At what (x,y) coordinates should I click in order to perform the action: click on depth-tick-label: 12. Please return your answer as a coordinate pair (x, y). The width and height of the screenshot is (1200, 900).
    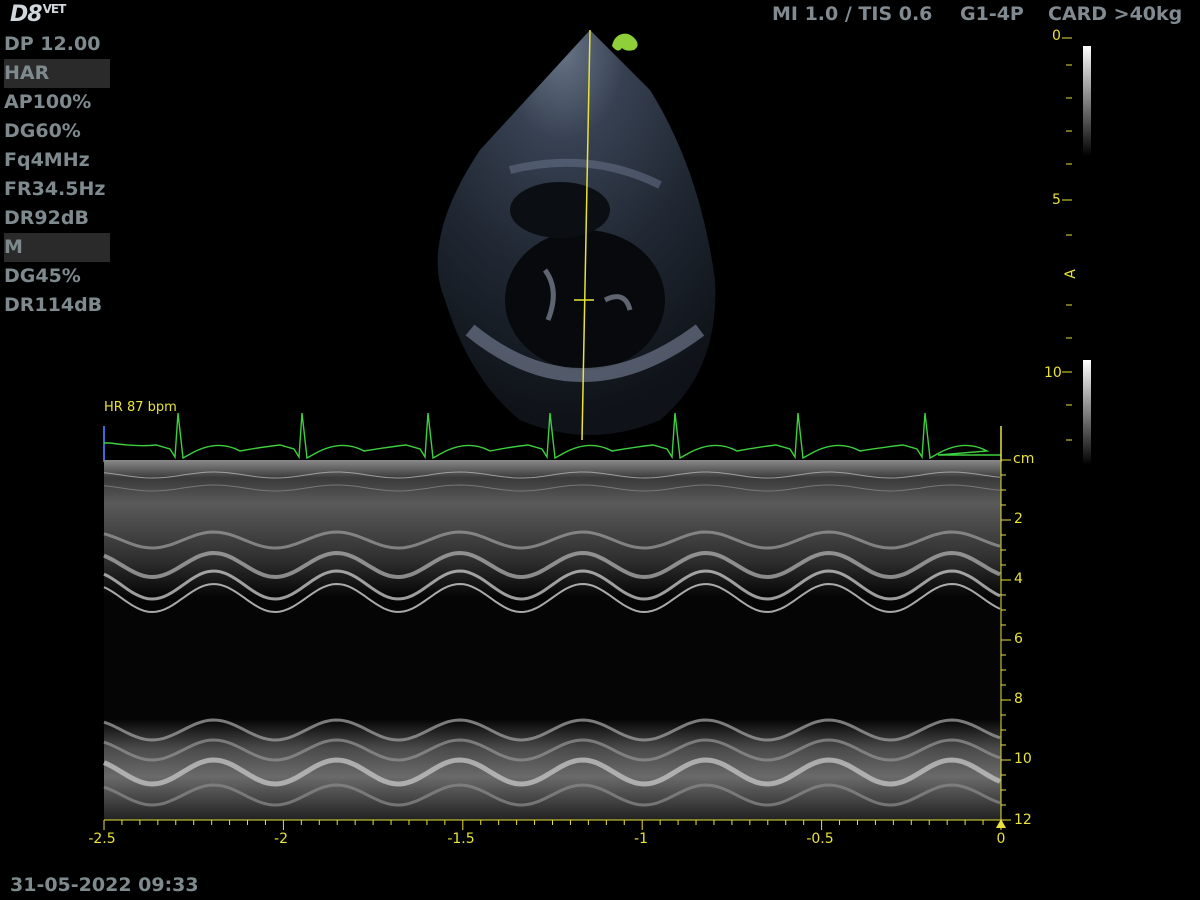
    Looking at the image, I should click on (1023, 820).